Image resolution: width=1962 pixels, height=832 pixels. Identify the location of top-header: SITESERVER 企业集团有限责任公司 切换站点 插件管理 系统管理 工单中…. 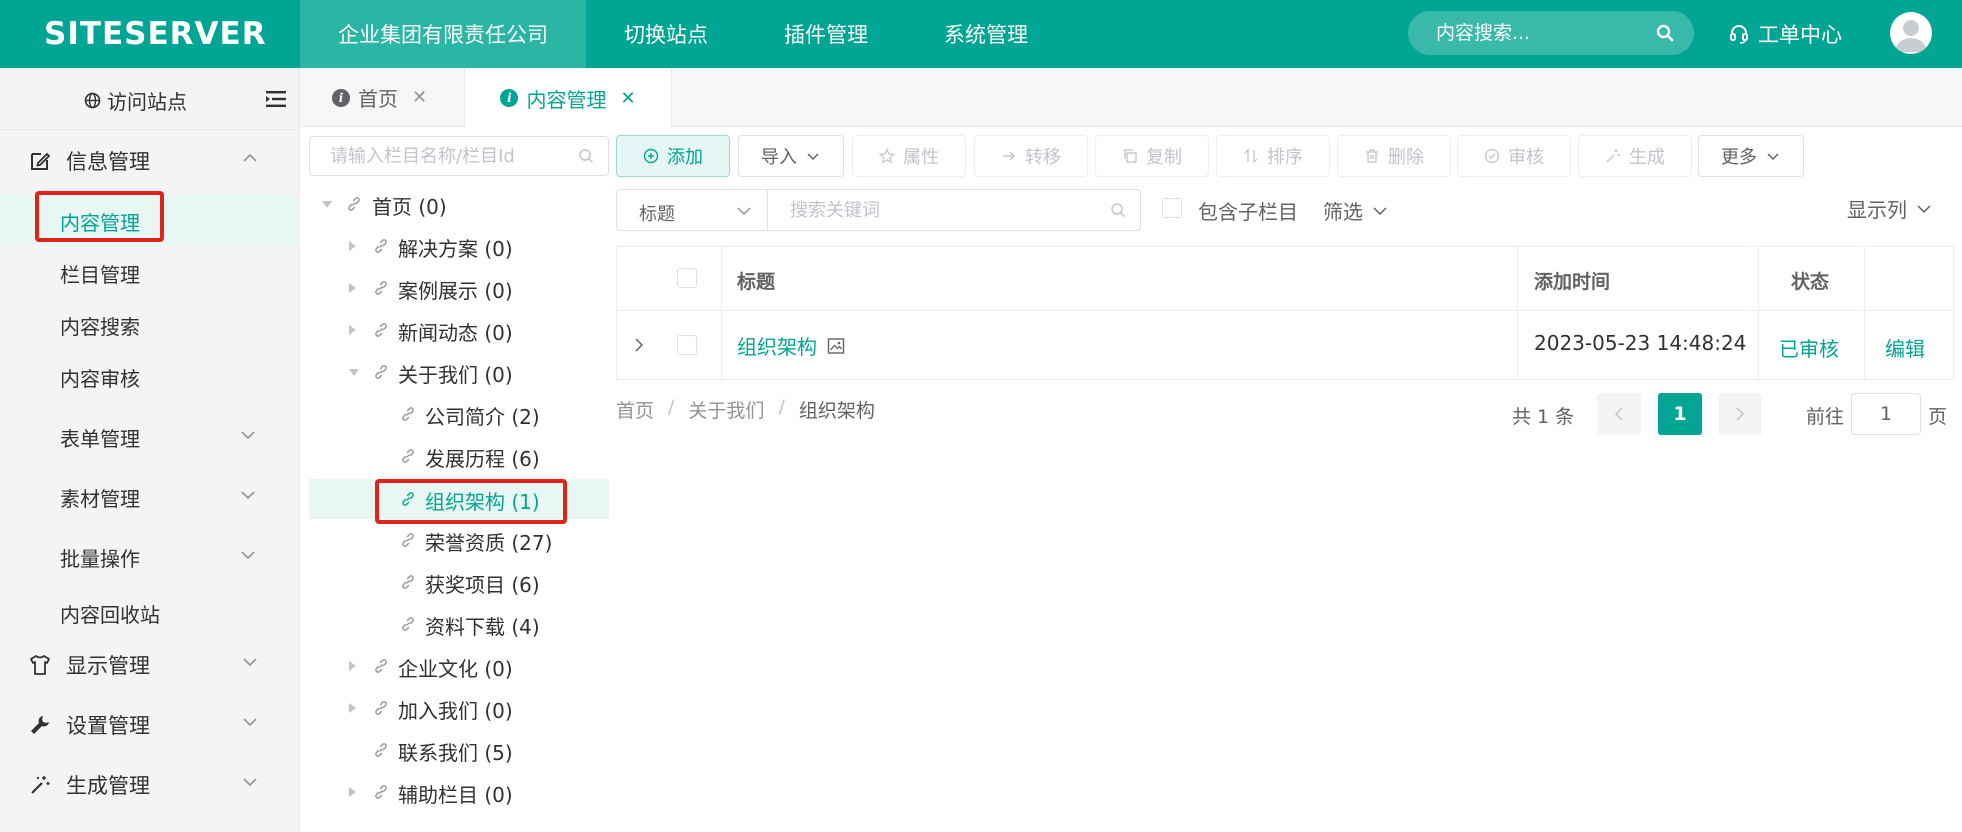
(981, 34).